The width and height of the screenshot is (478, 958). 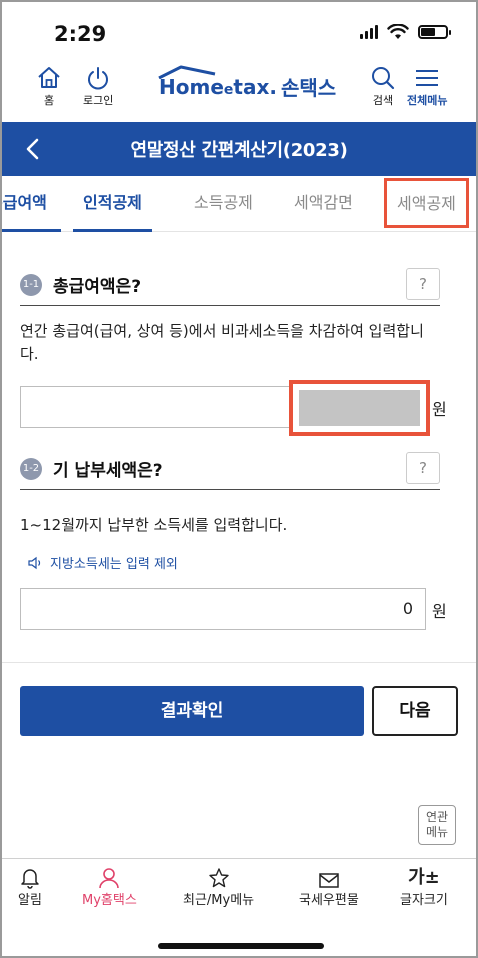 What do you see at coordinates (49, 77) in the screenshot?
I see `home-icon` at bounding box center [49, 77].